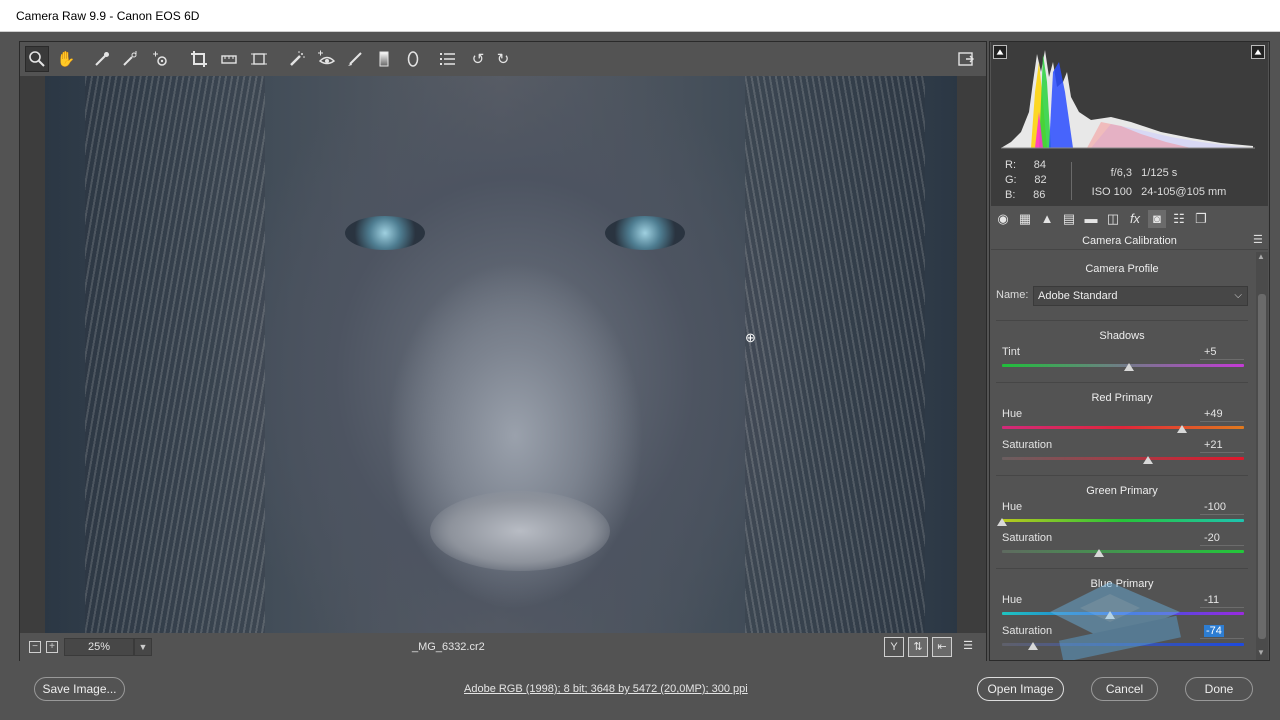  What do you see at coordinates (1003, 219) in the screenshot?
I see `tab-basic-icon: ◉` at bounding box center [1003, 219].